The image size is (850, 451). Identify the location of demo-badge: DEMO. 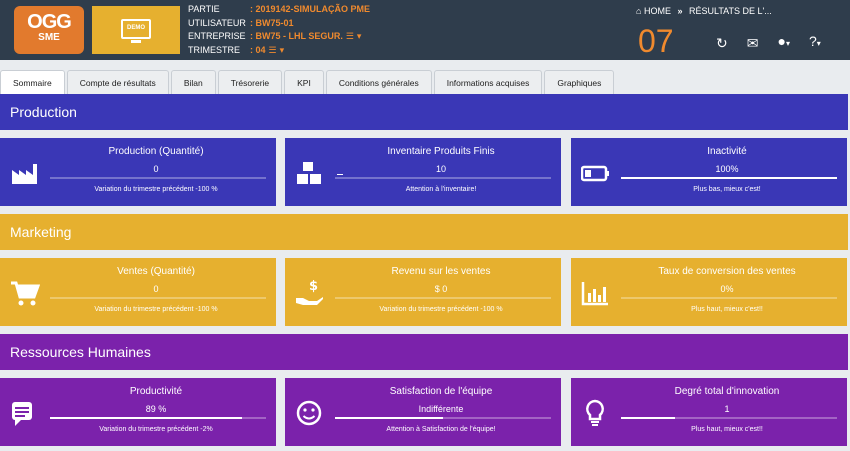
(136, 30).